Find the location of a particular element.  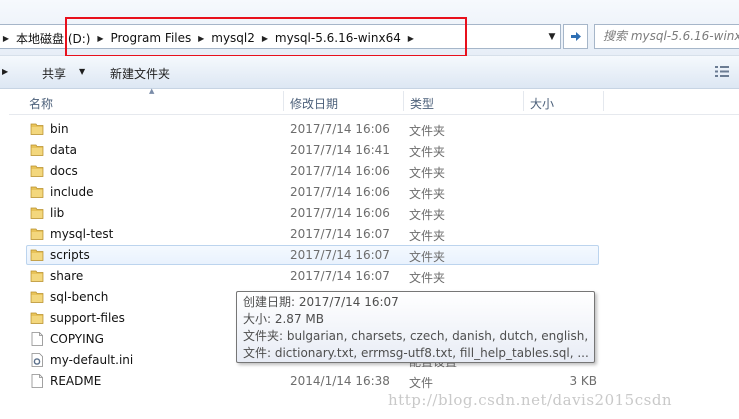

file-name: sql-bench is located at coordinates (79, 297).